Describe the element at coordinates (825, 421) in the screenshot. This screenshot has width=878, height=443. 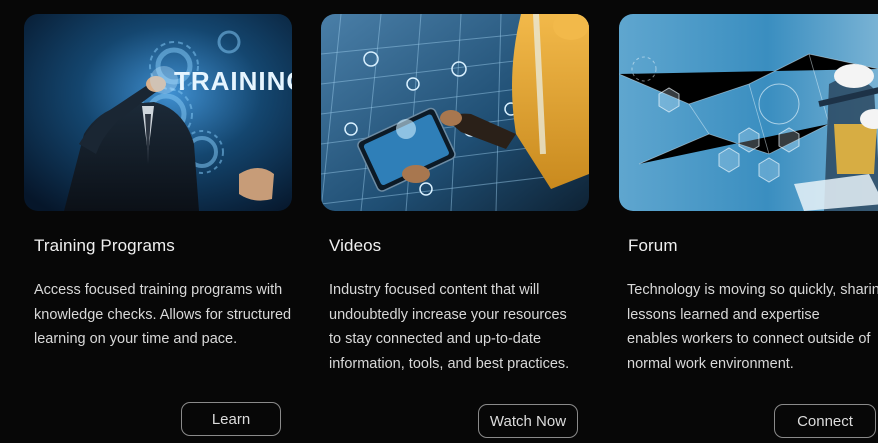
I see `connect-button: Connect` at that location.